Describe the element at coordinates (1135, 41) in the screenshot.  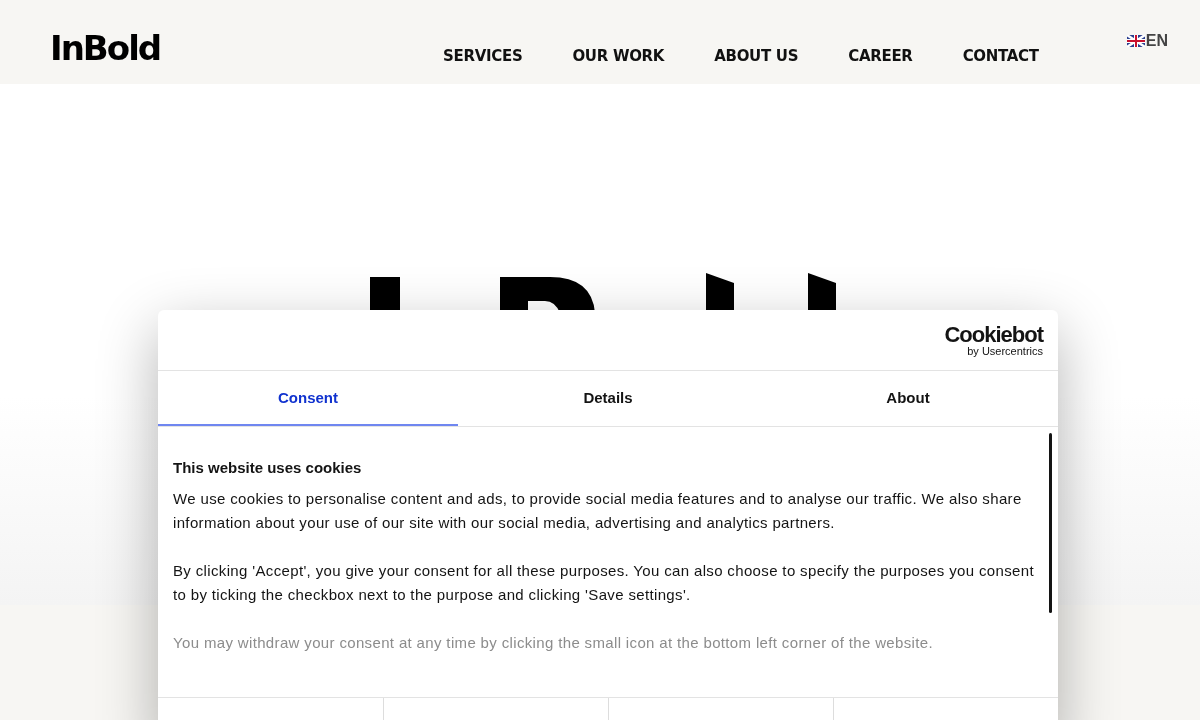
I see `flag-icon` at that location.